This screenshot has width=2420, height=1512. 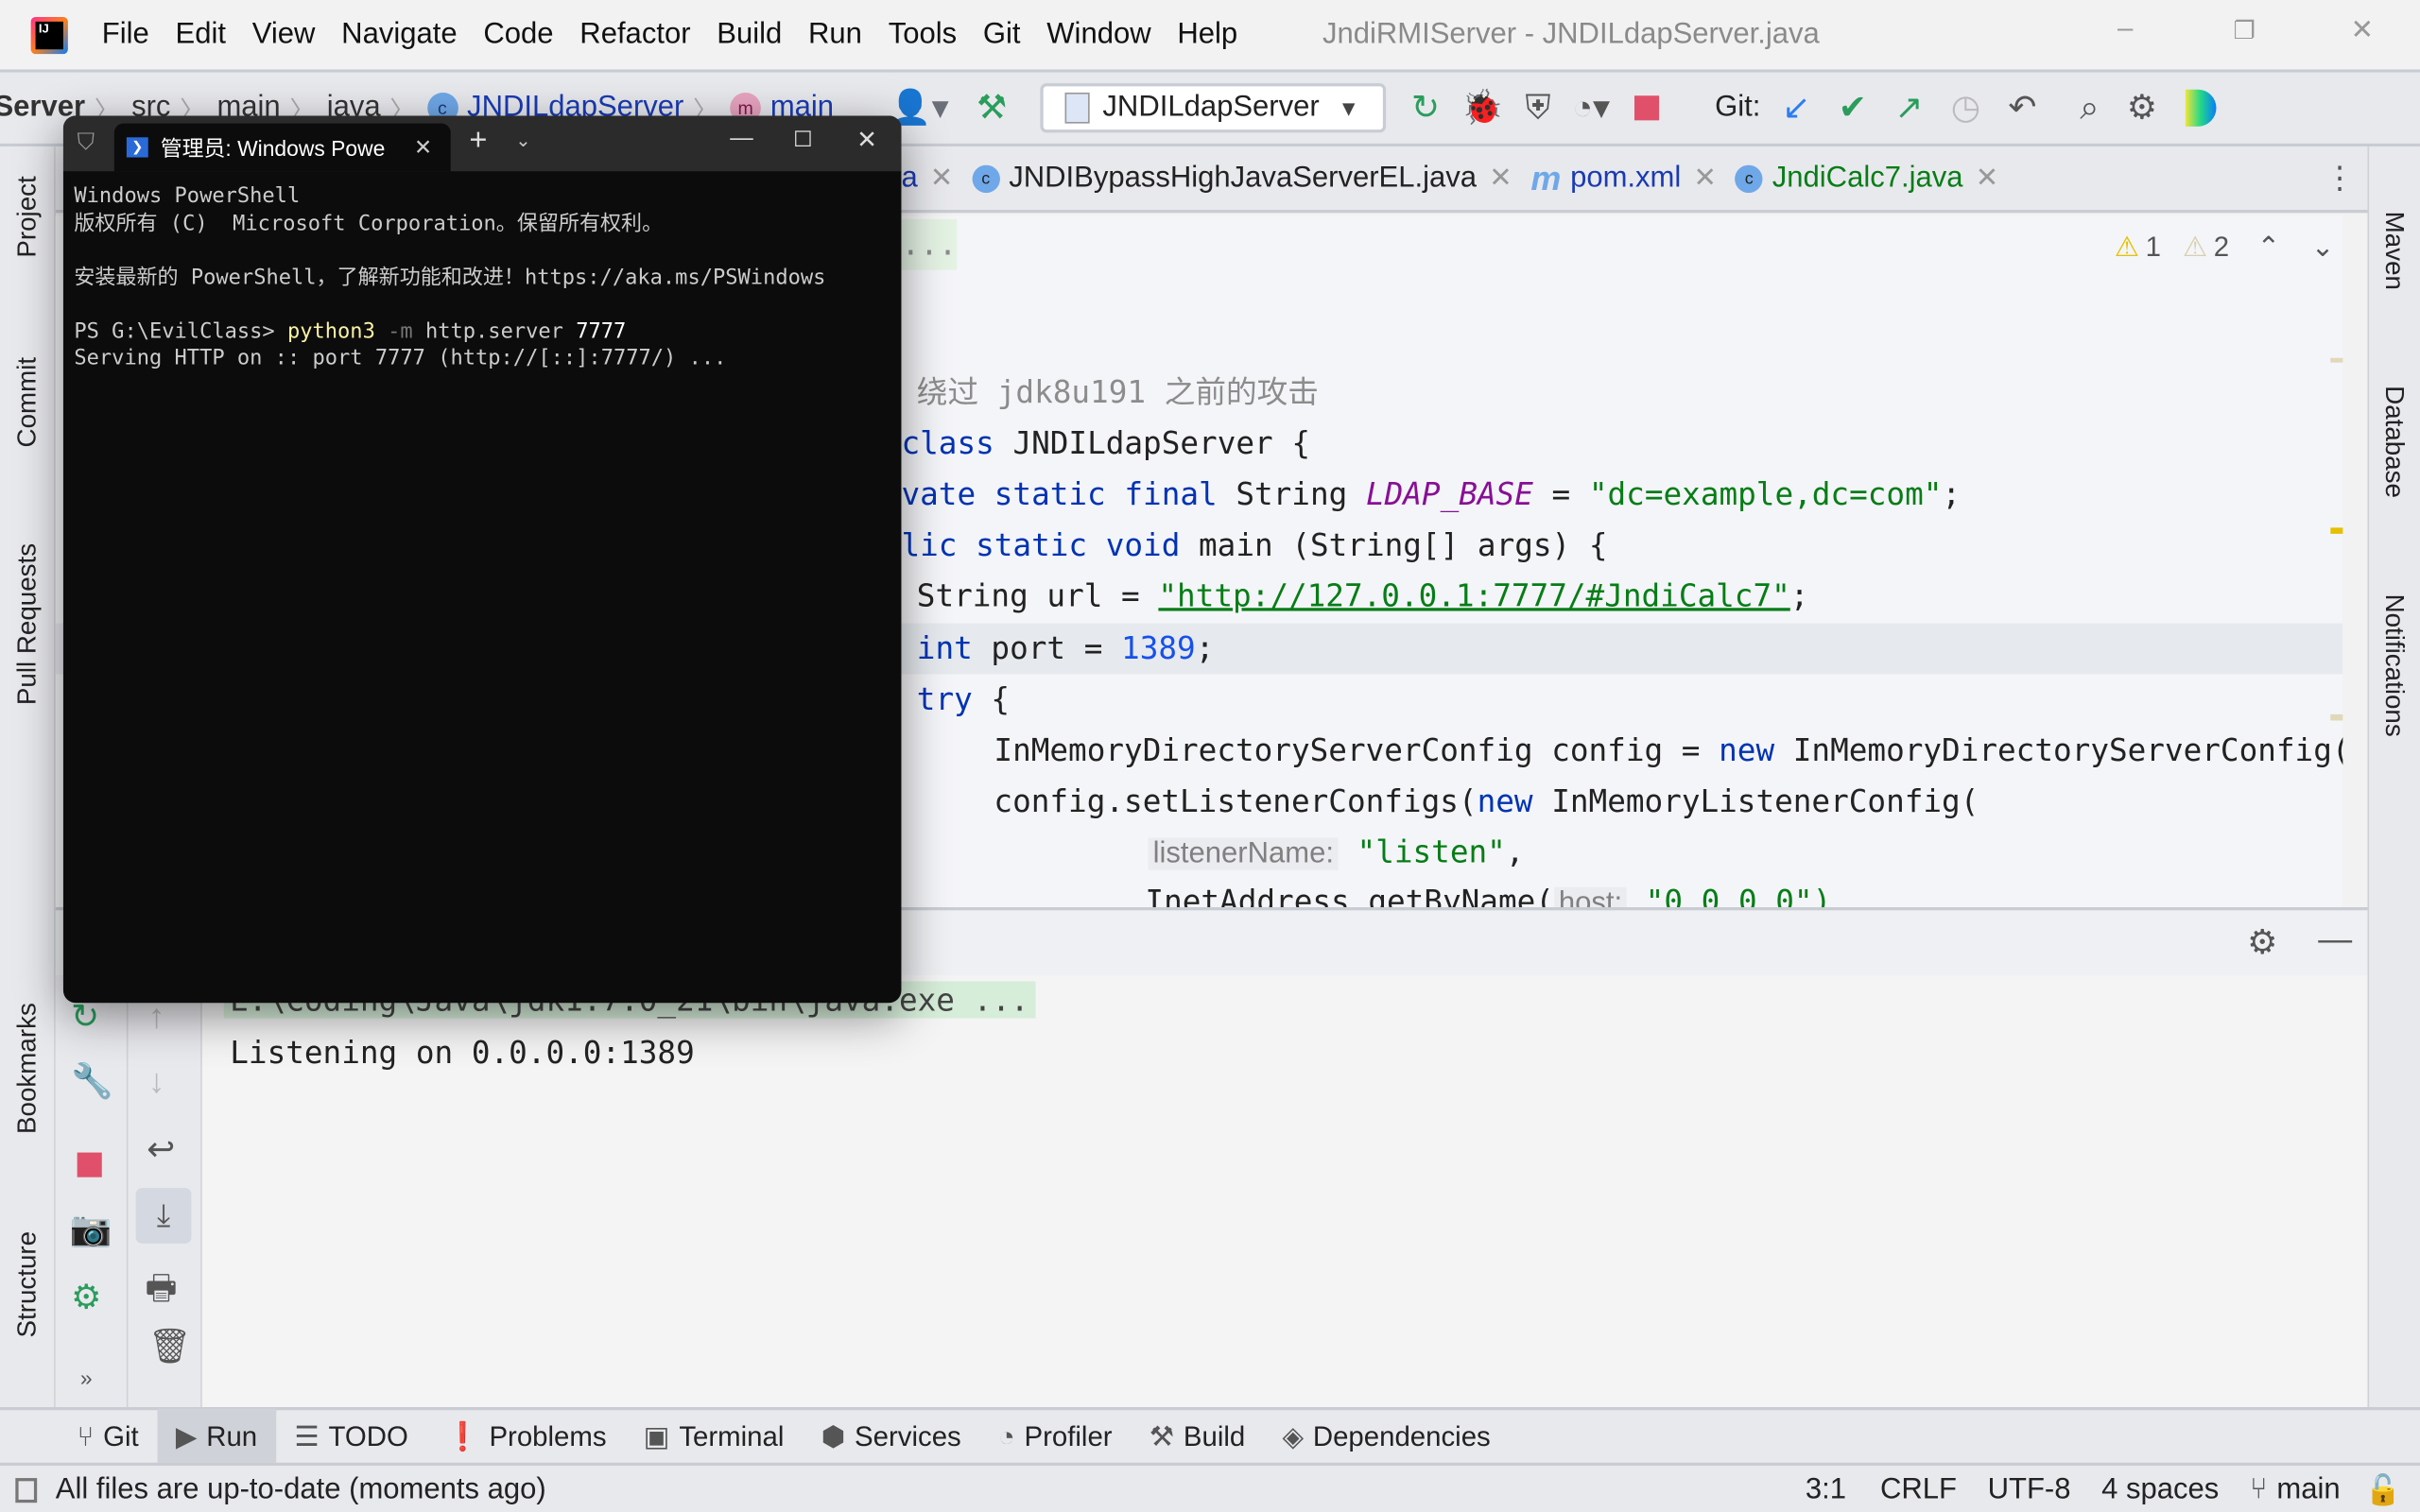 I want to click on menu-run: Run, so click(x=835, y=35).